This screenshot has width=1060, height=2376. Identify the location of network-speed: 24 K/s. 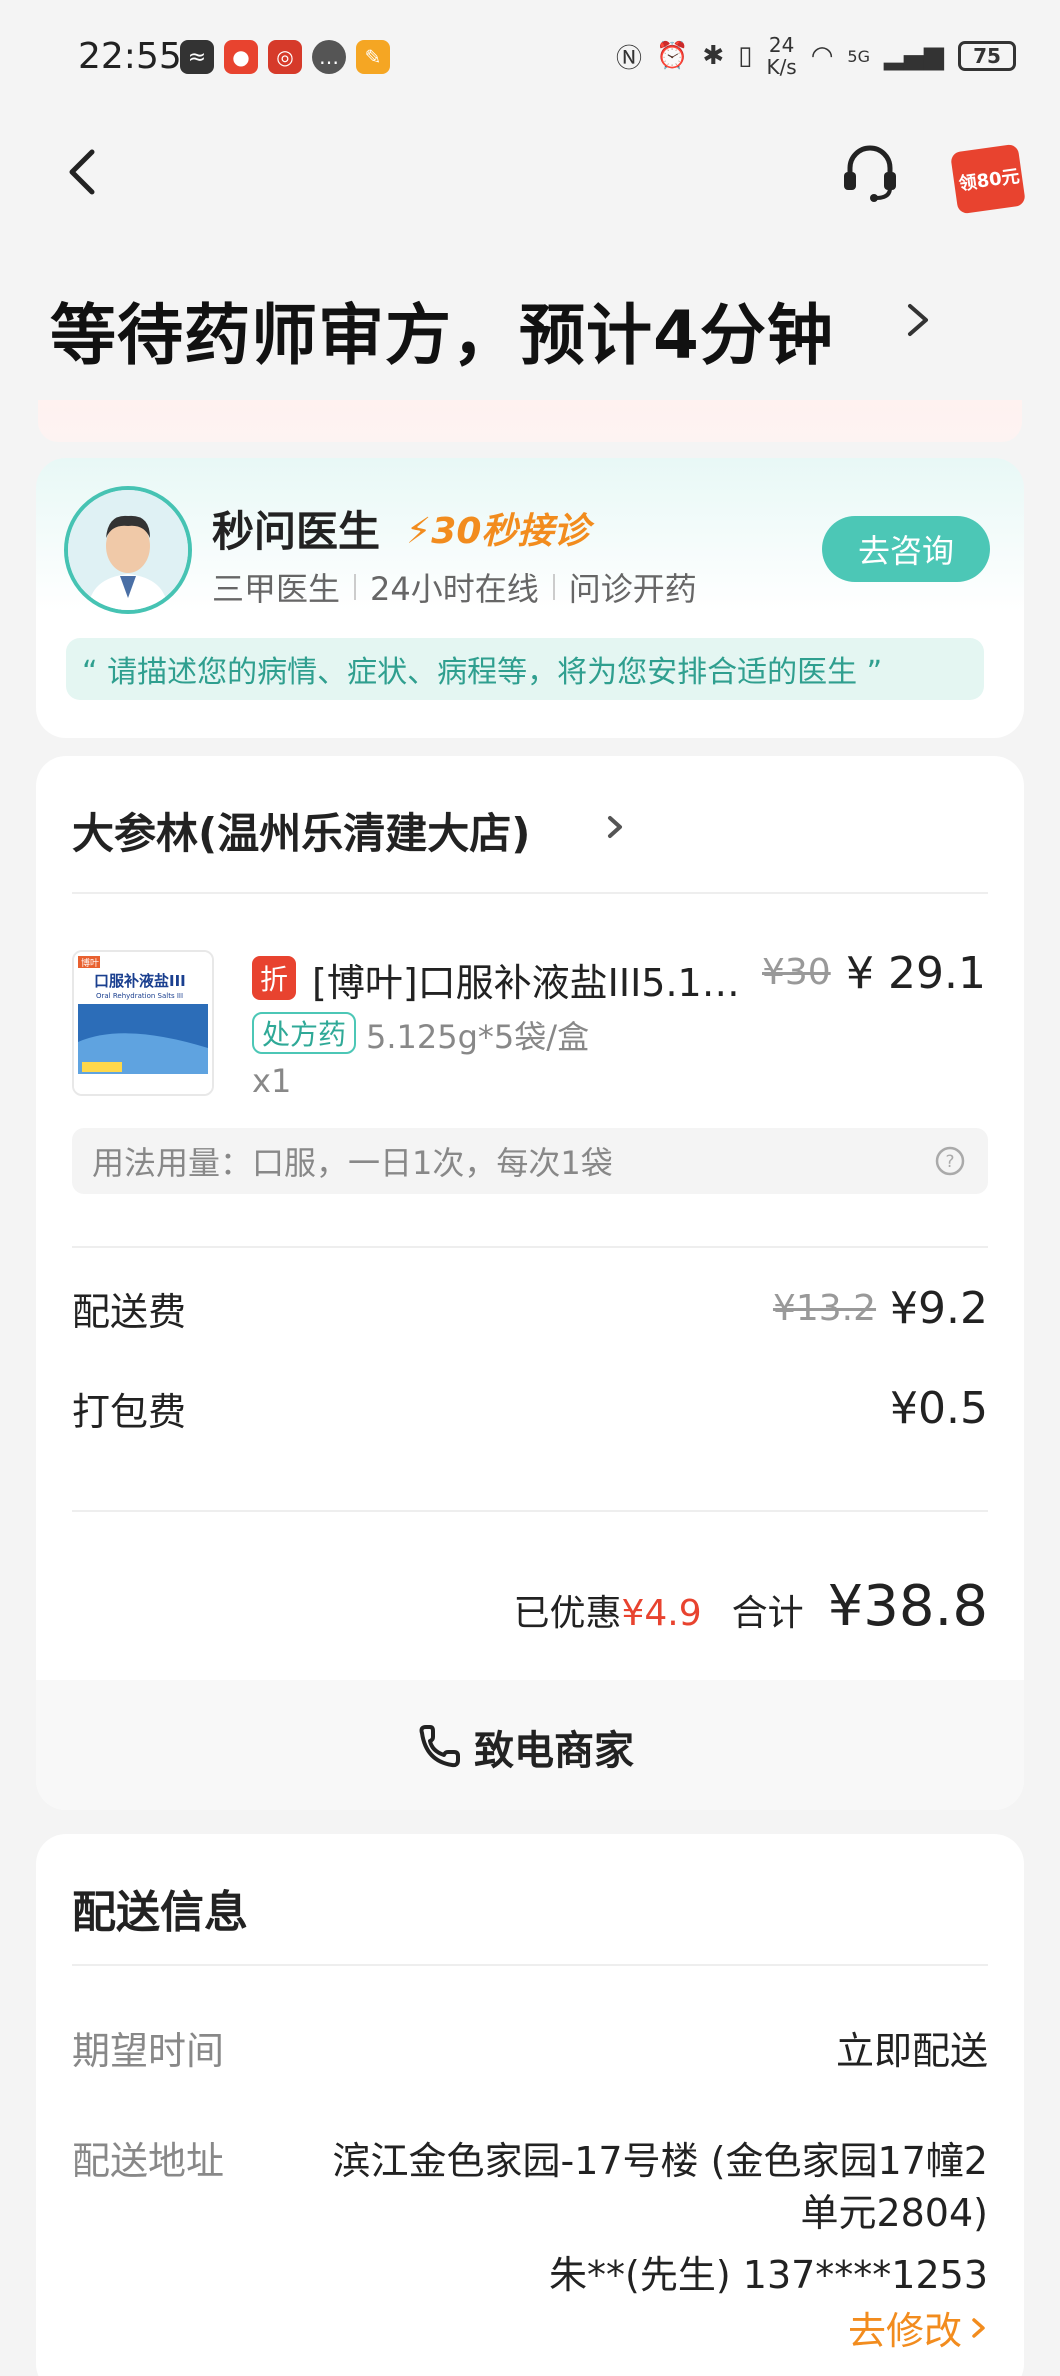
(781, 56).